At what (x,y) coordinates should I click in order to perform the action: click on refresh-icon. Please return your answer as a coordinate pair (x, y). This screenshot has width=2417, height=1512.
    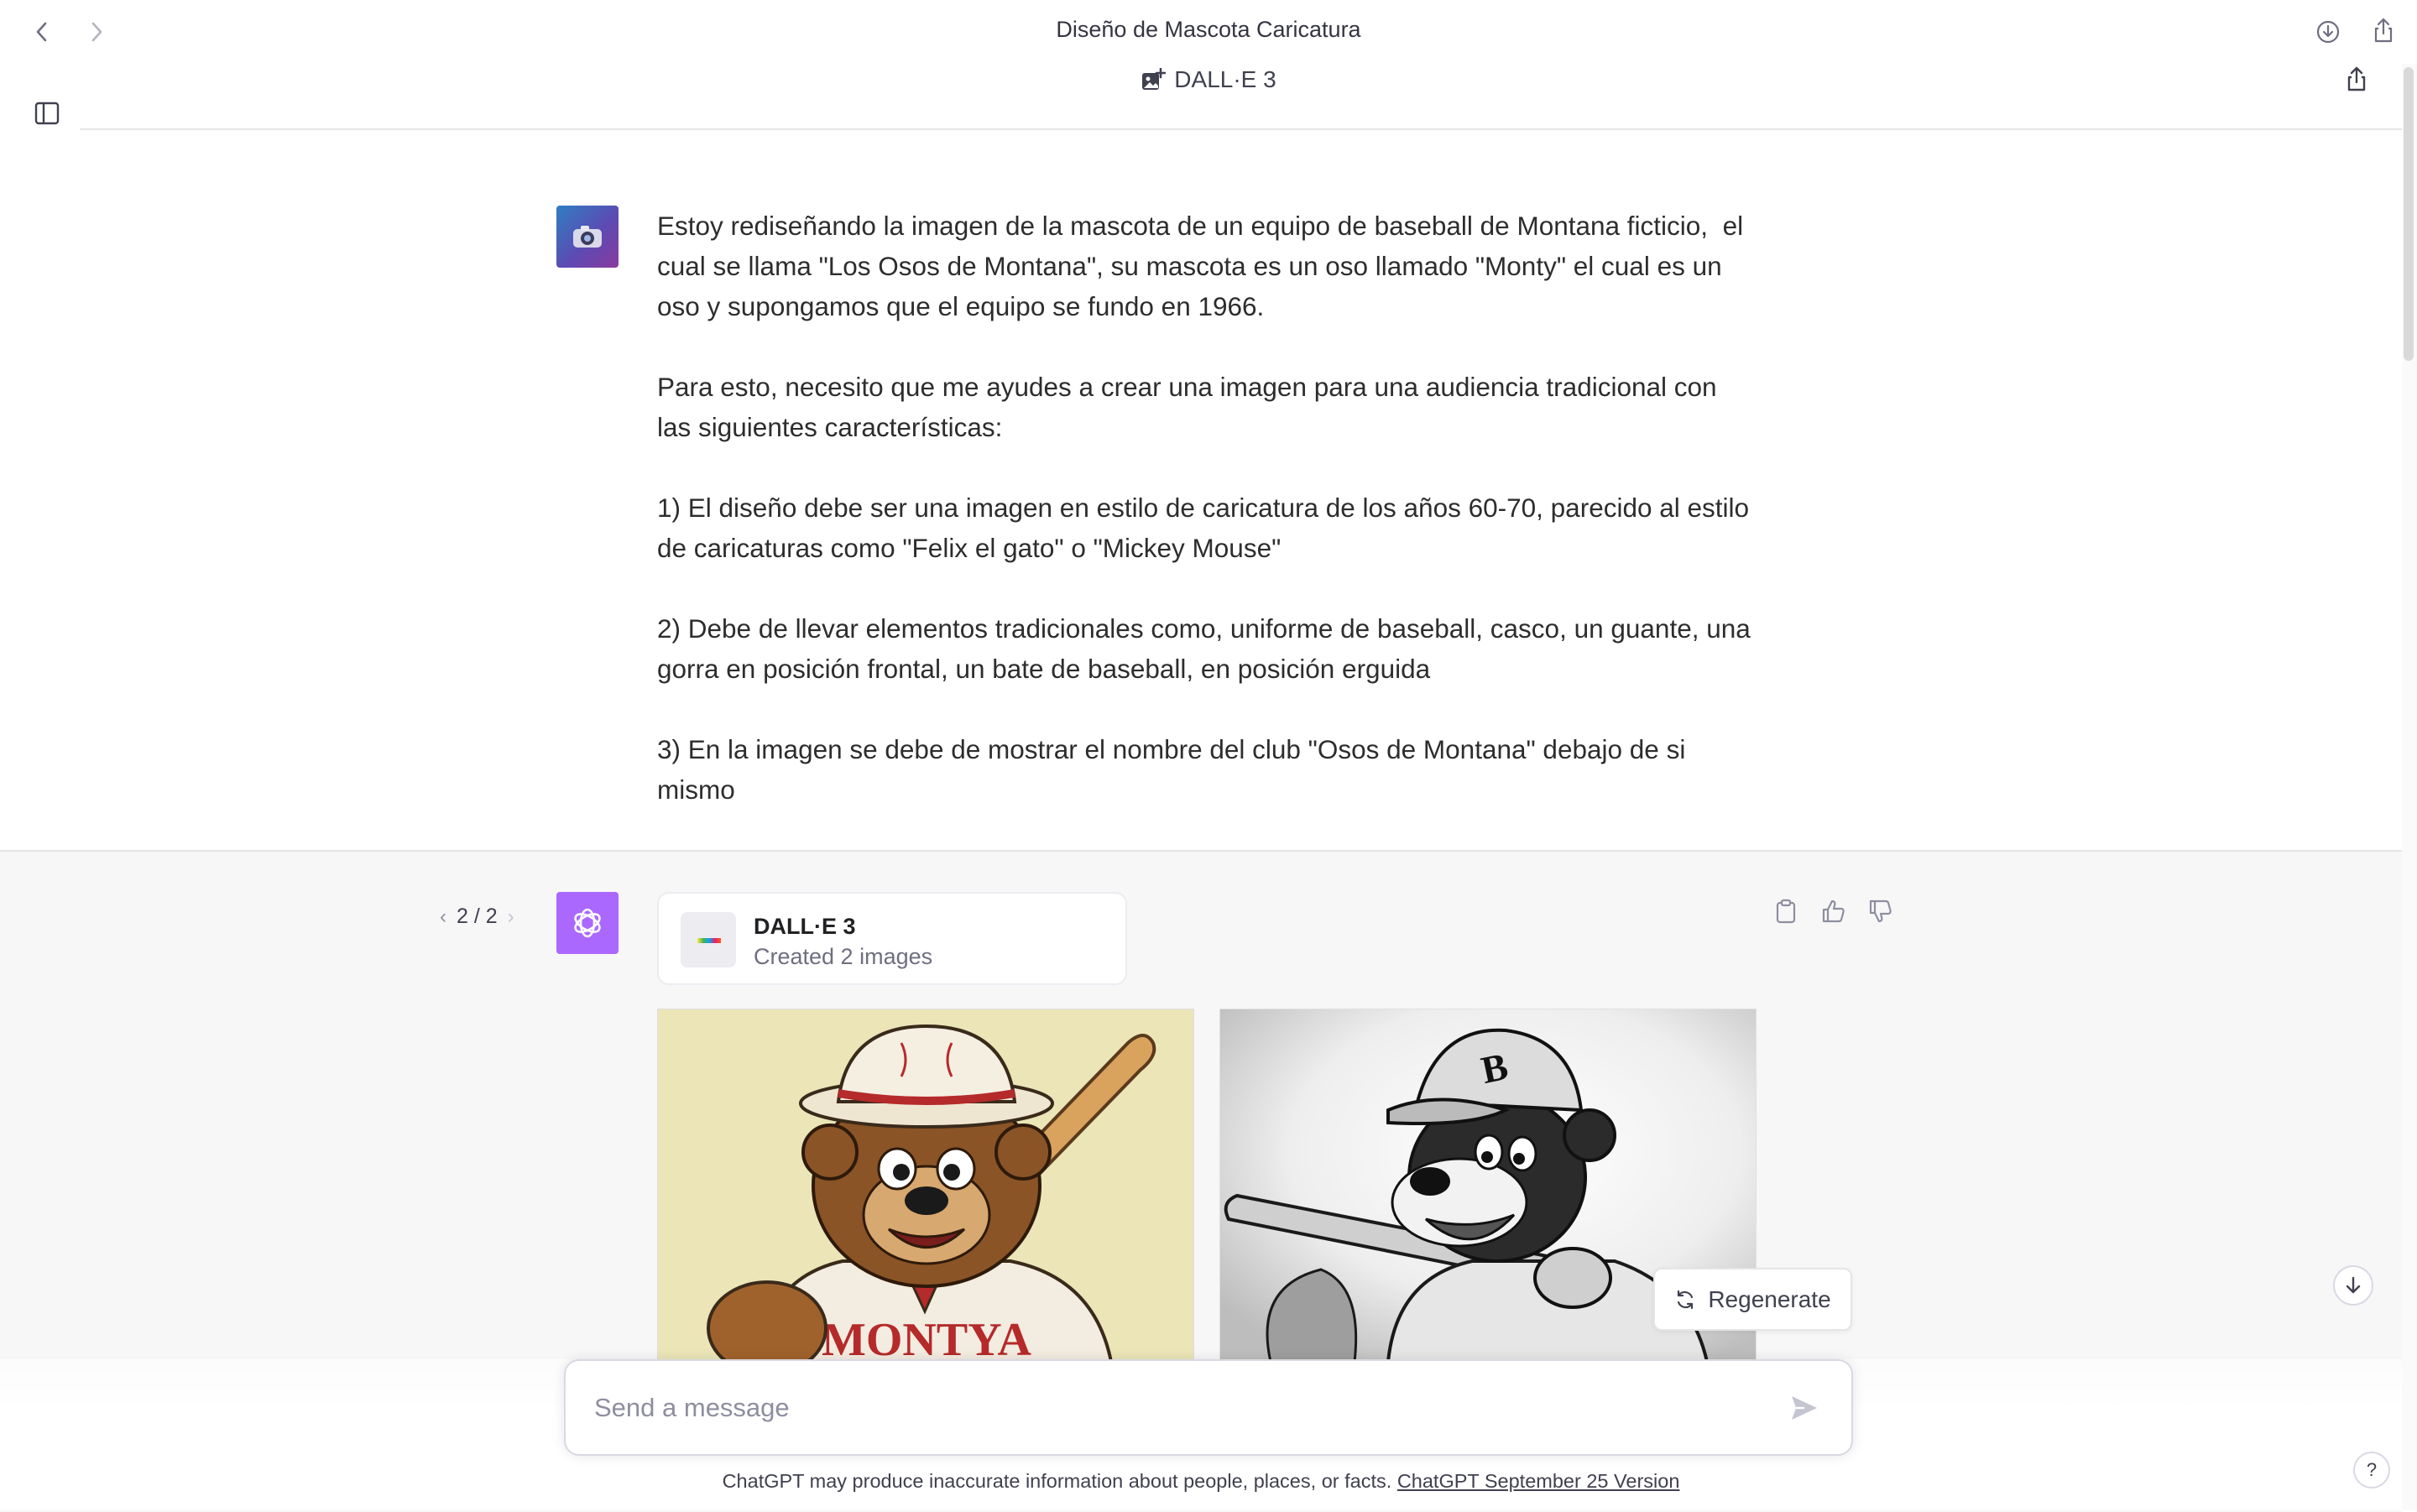
    Looking at the image, I should click on (1686, 1300).